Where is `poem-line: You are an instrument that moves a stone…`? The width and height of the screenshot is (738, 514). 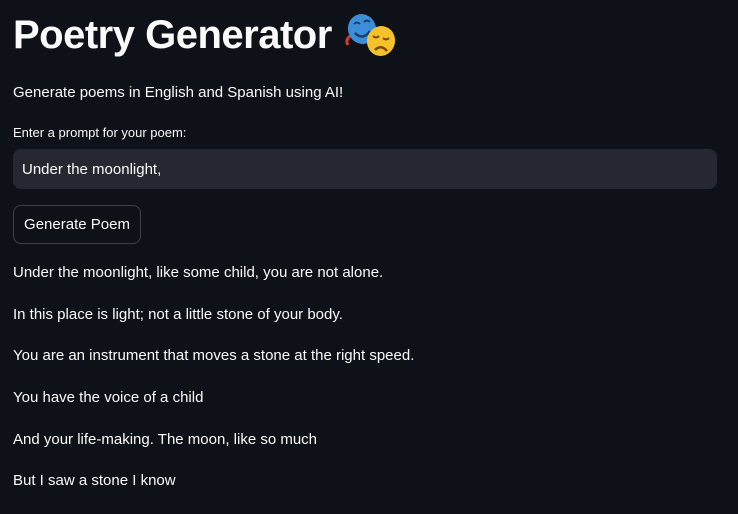 poem-line: You are an instrument that moves a stone… is located at coordinates (214, 356).